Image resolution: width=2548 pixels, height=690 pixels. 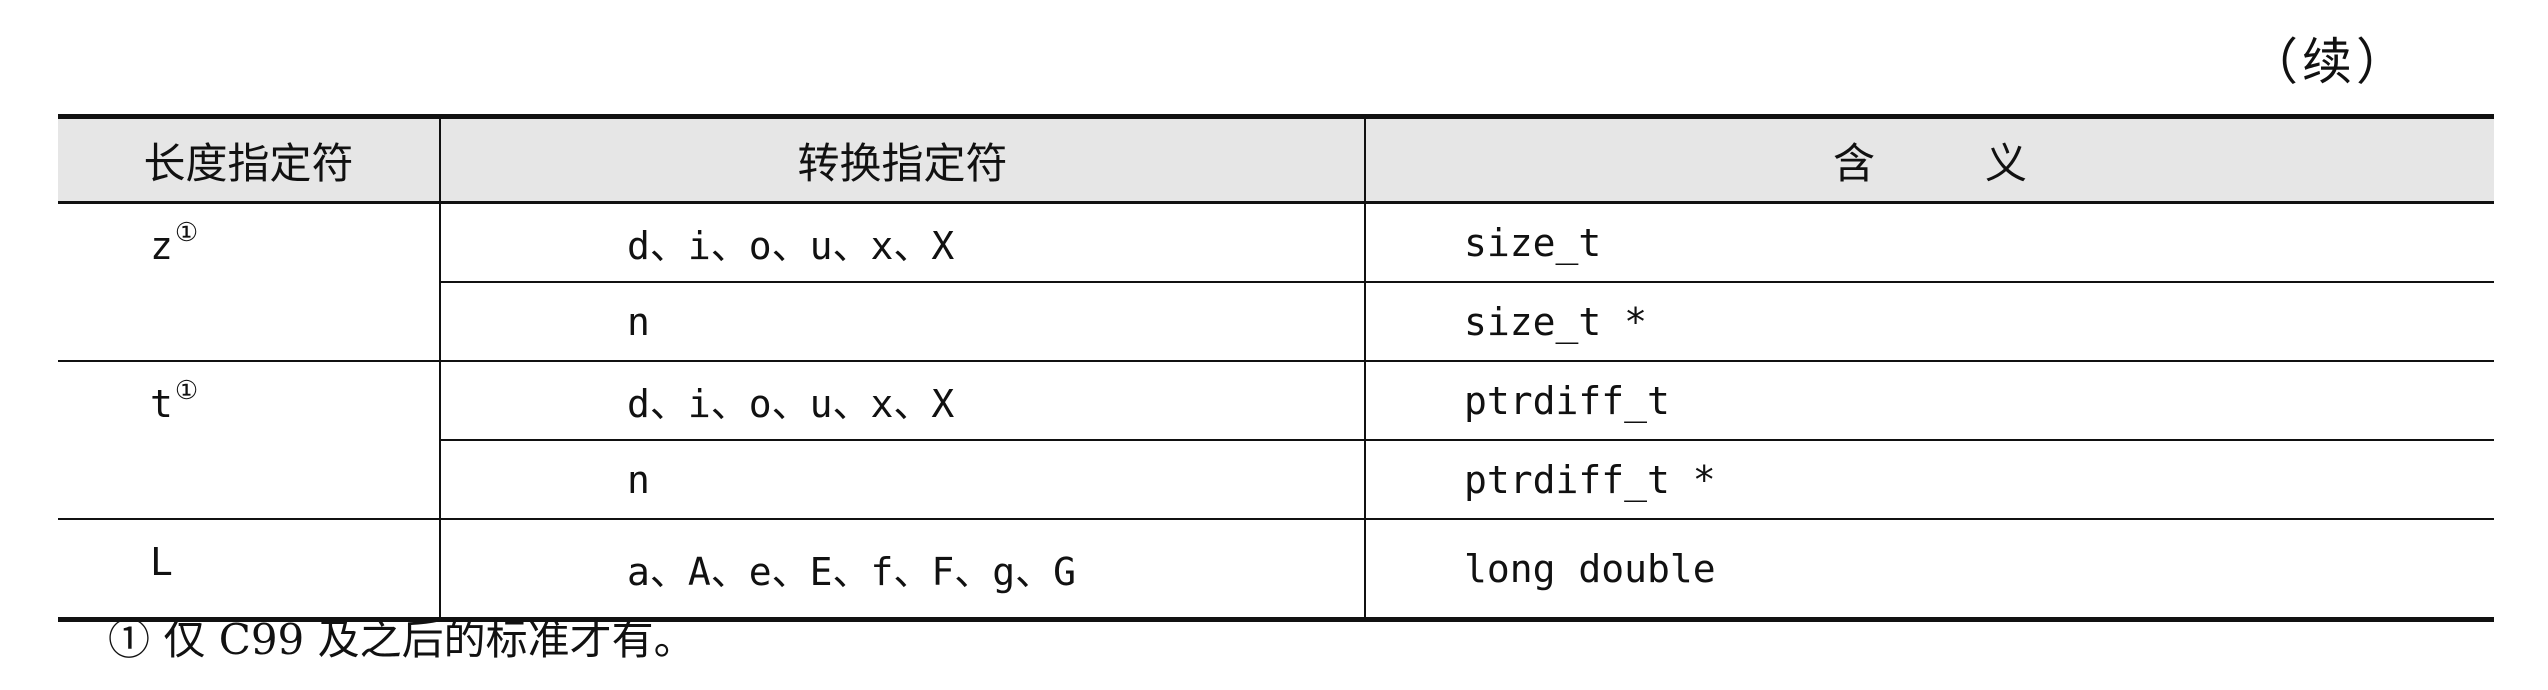 What do you see at coordinates (902, 159) in the screenshot?
I see `header-conversion-specifier: 转换指定符` at bounding box center [902, 159].